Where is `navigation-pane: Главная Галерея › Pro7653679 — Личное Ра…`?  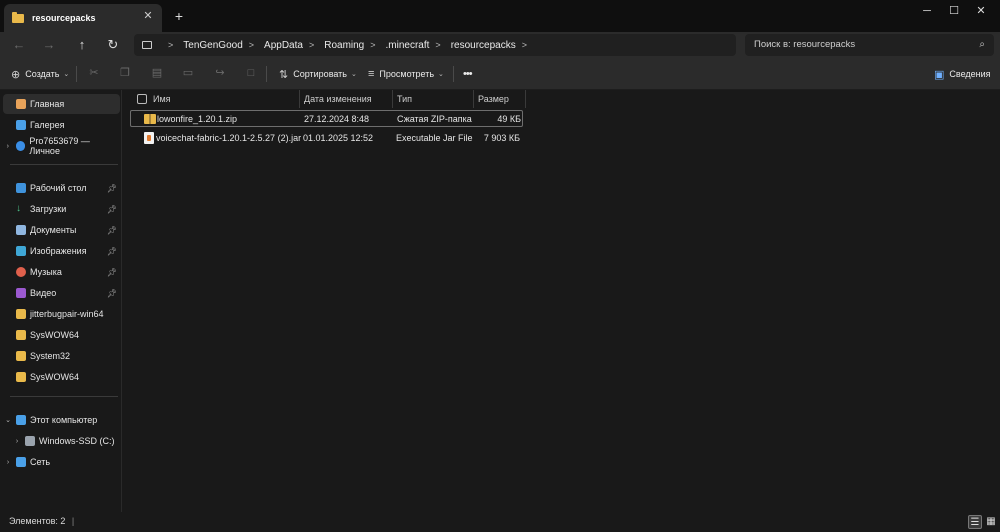 navigation-pane: Главная Галерея › Pro7653679 — Личное Ра… is located at coordinates (61, 301).